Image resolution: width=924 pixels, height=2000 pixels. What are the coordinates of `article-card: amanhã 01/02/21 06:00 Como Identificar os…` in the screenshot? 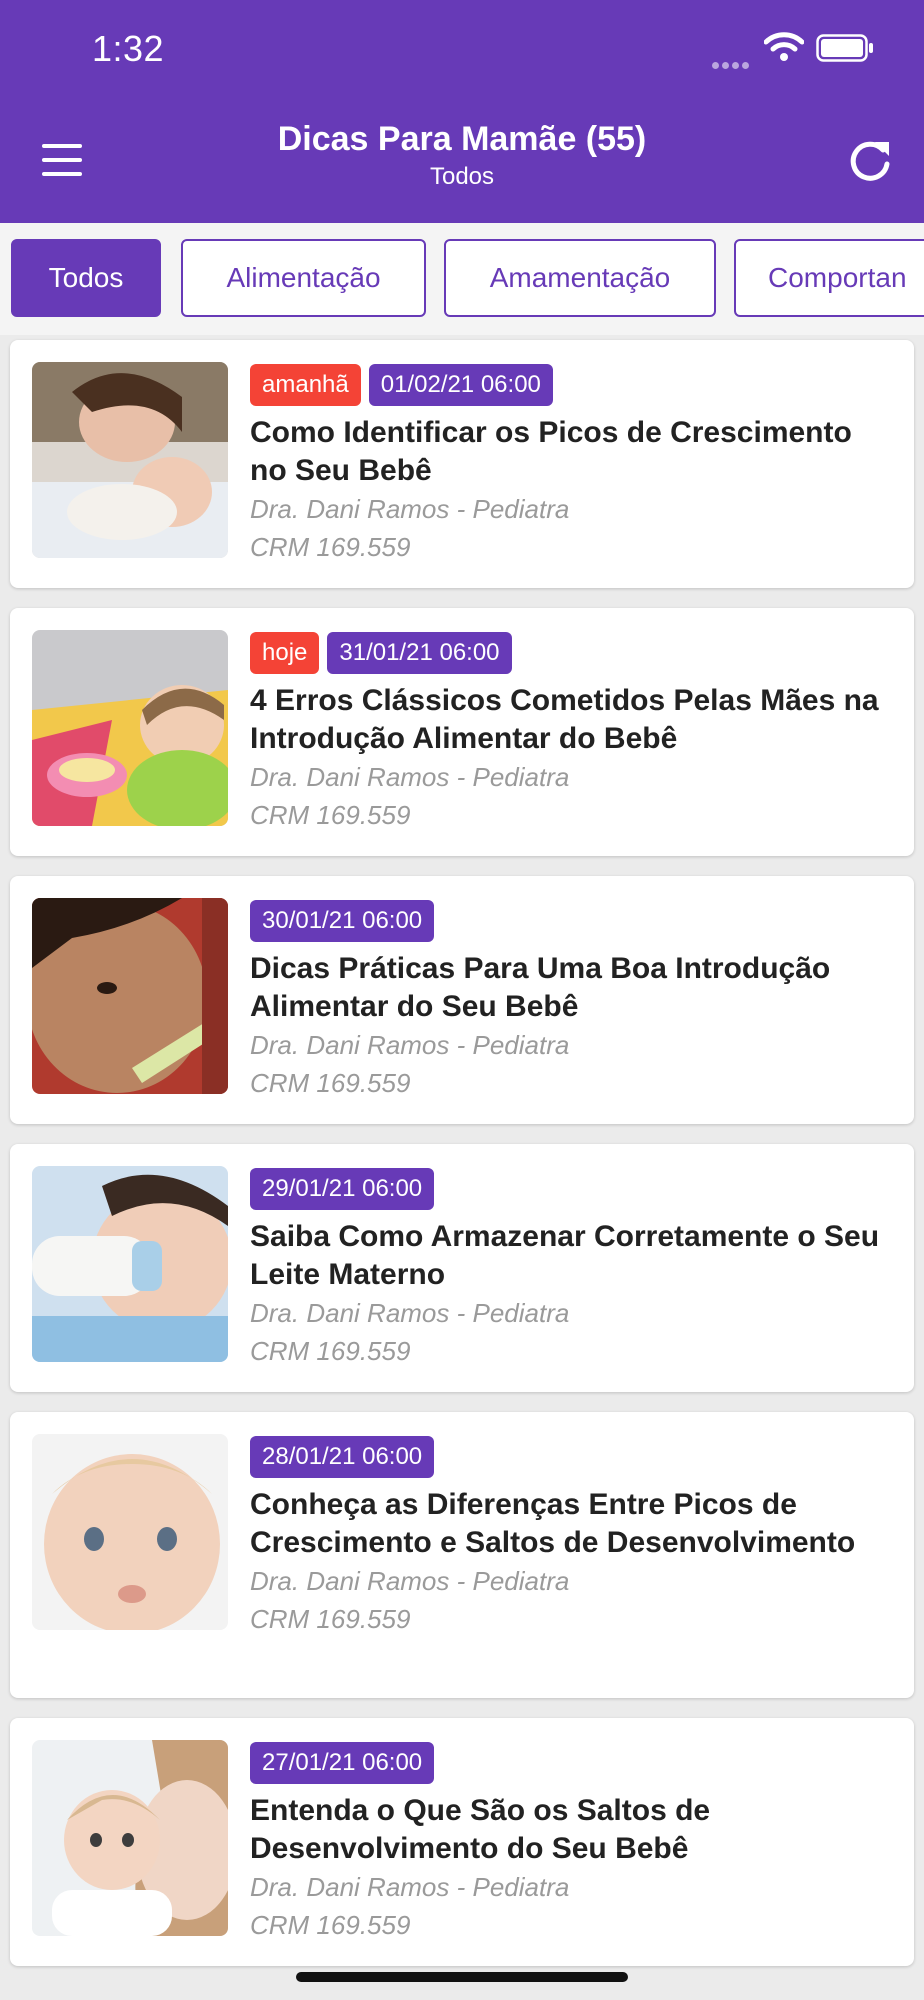 It's located at (462, 464).